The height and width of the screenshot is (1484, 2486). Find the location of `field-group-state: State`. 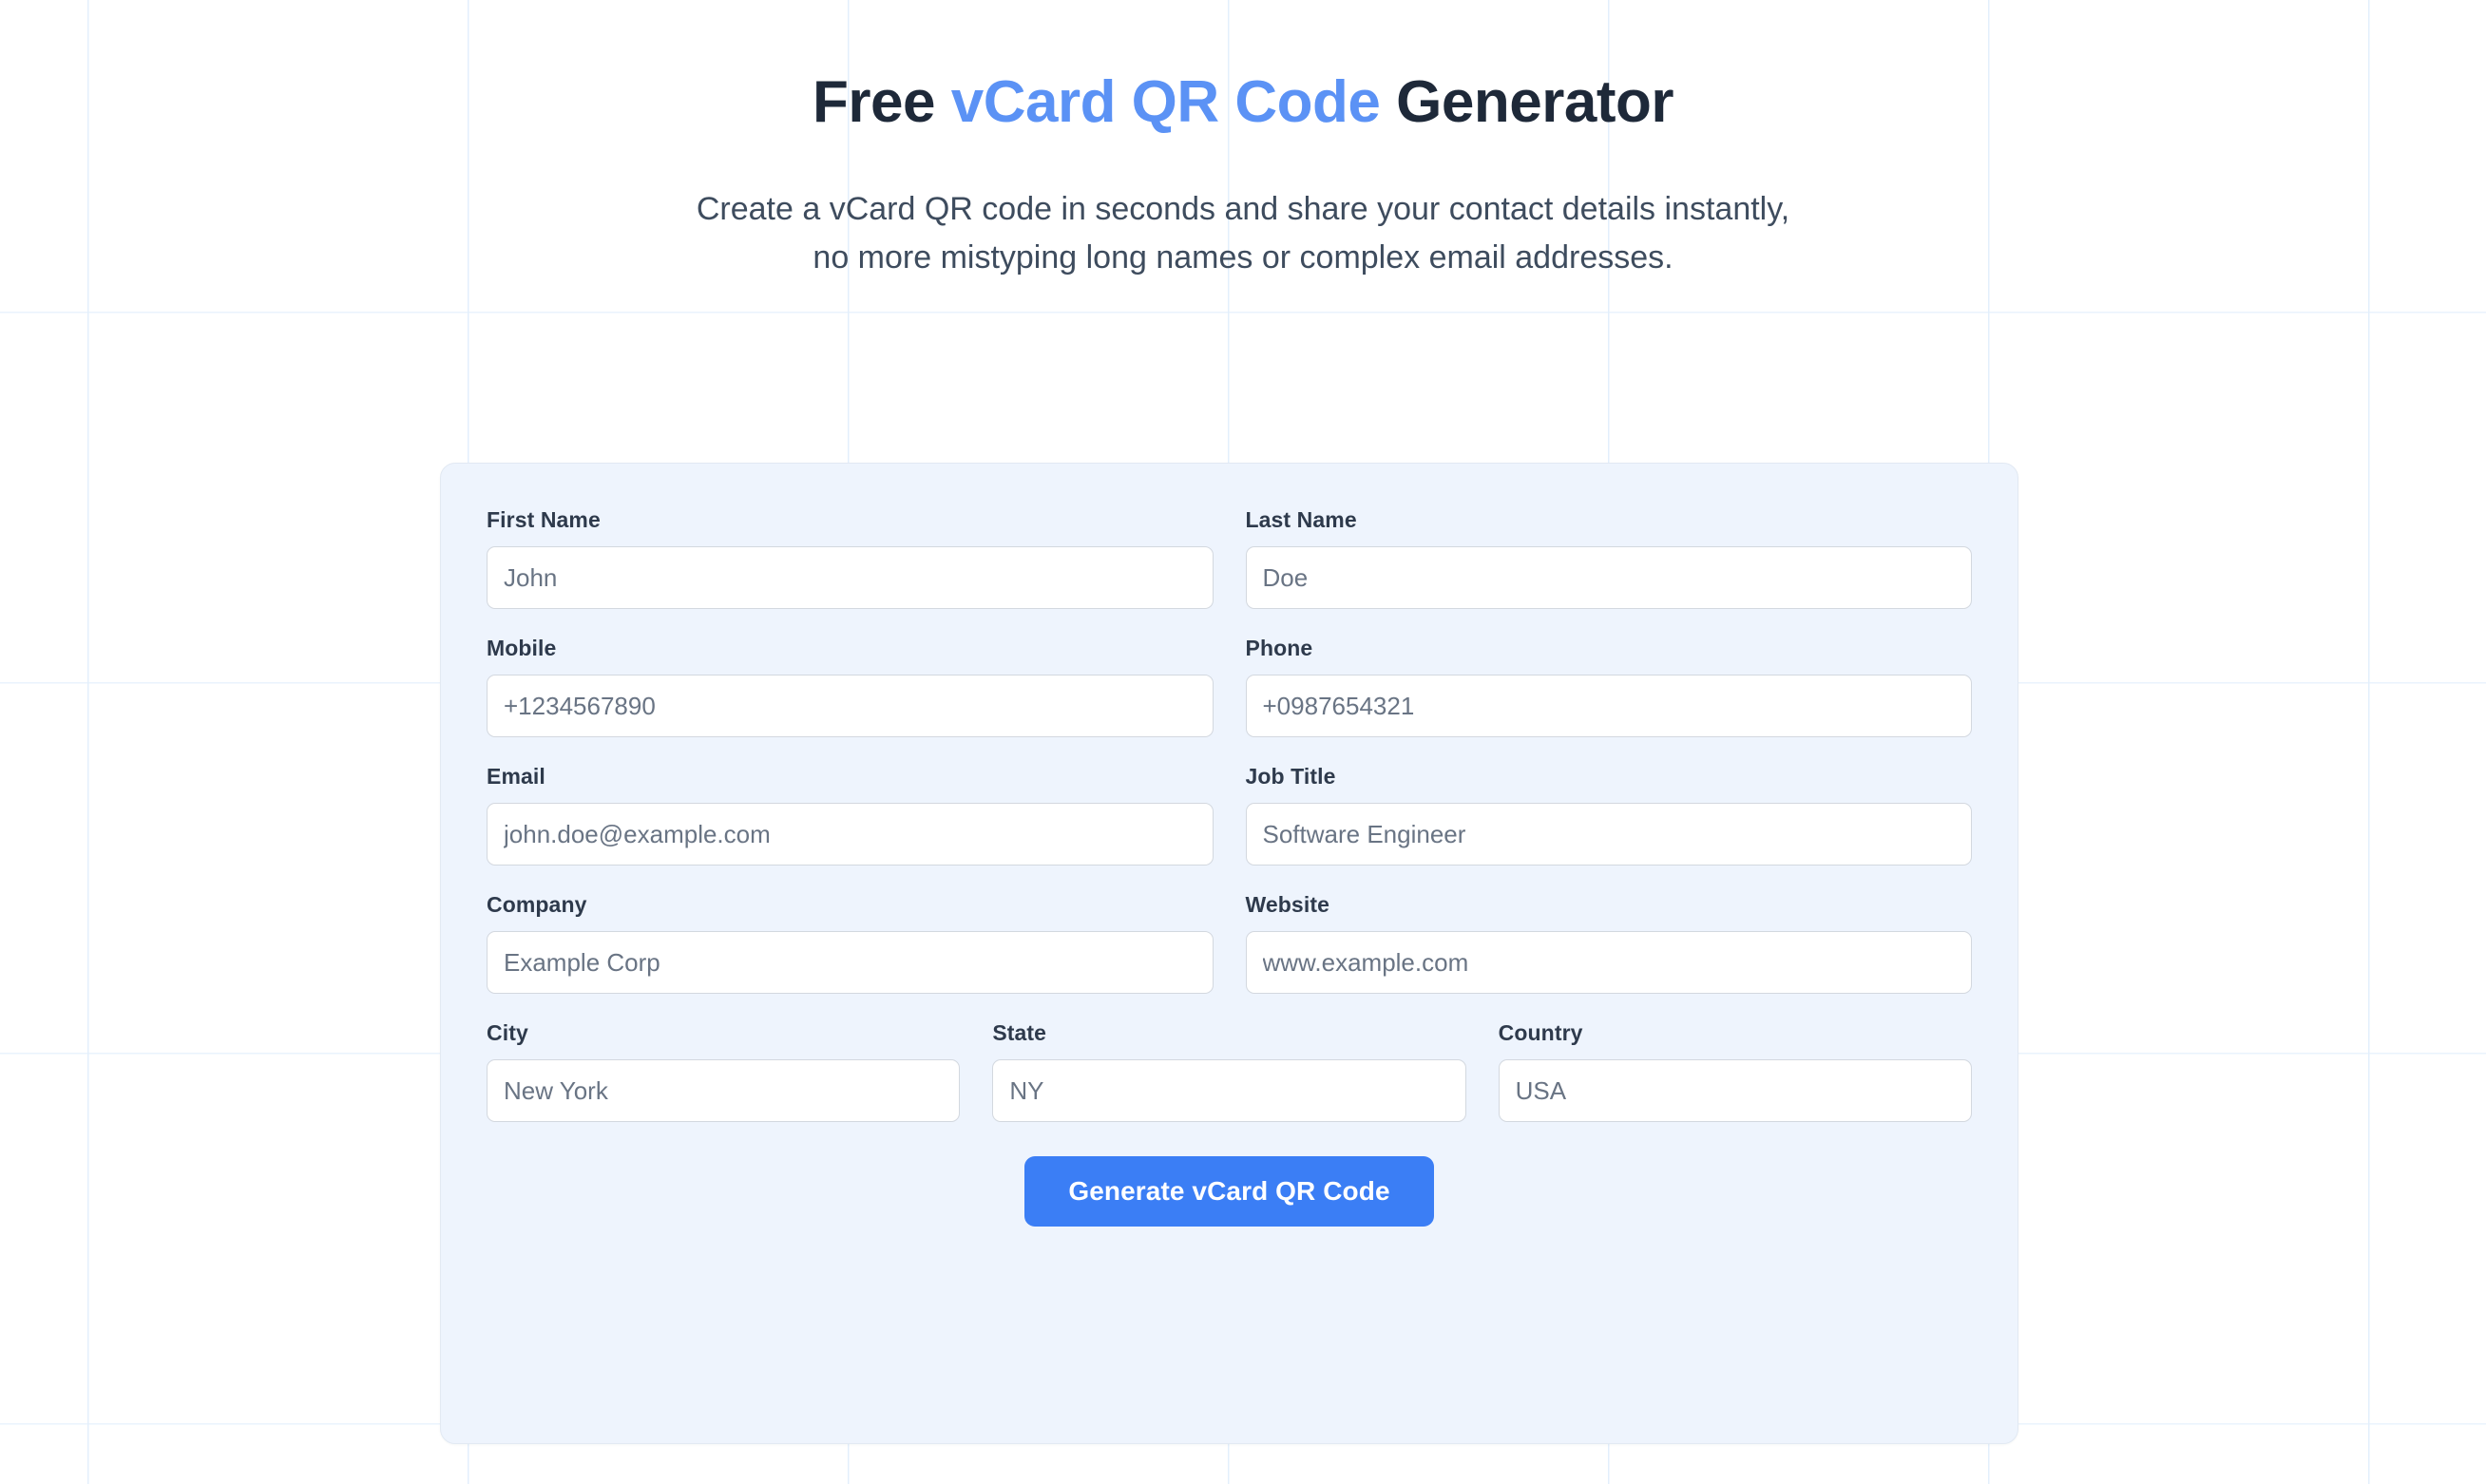

field-group-state: State is located at coordinates (1229, 1071).